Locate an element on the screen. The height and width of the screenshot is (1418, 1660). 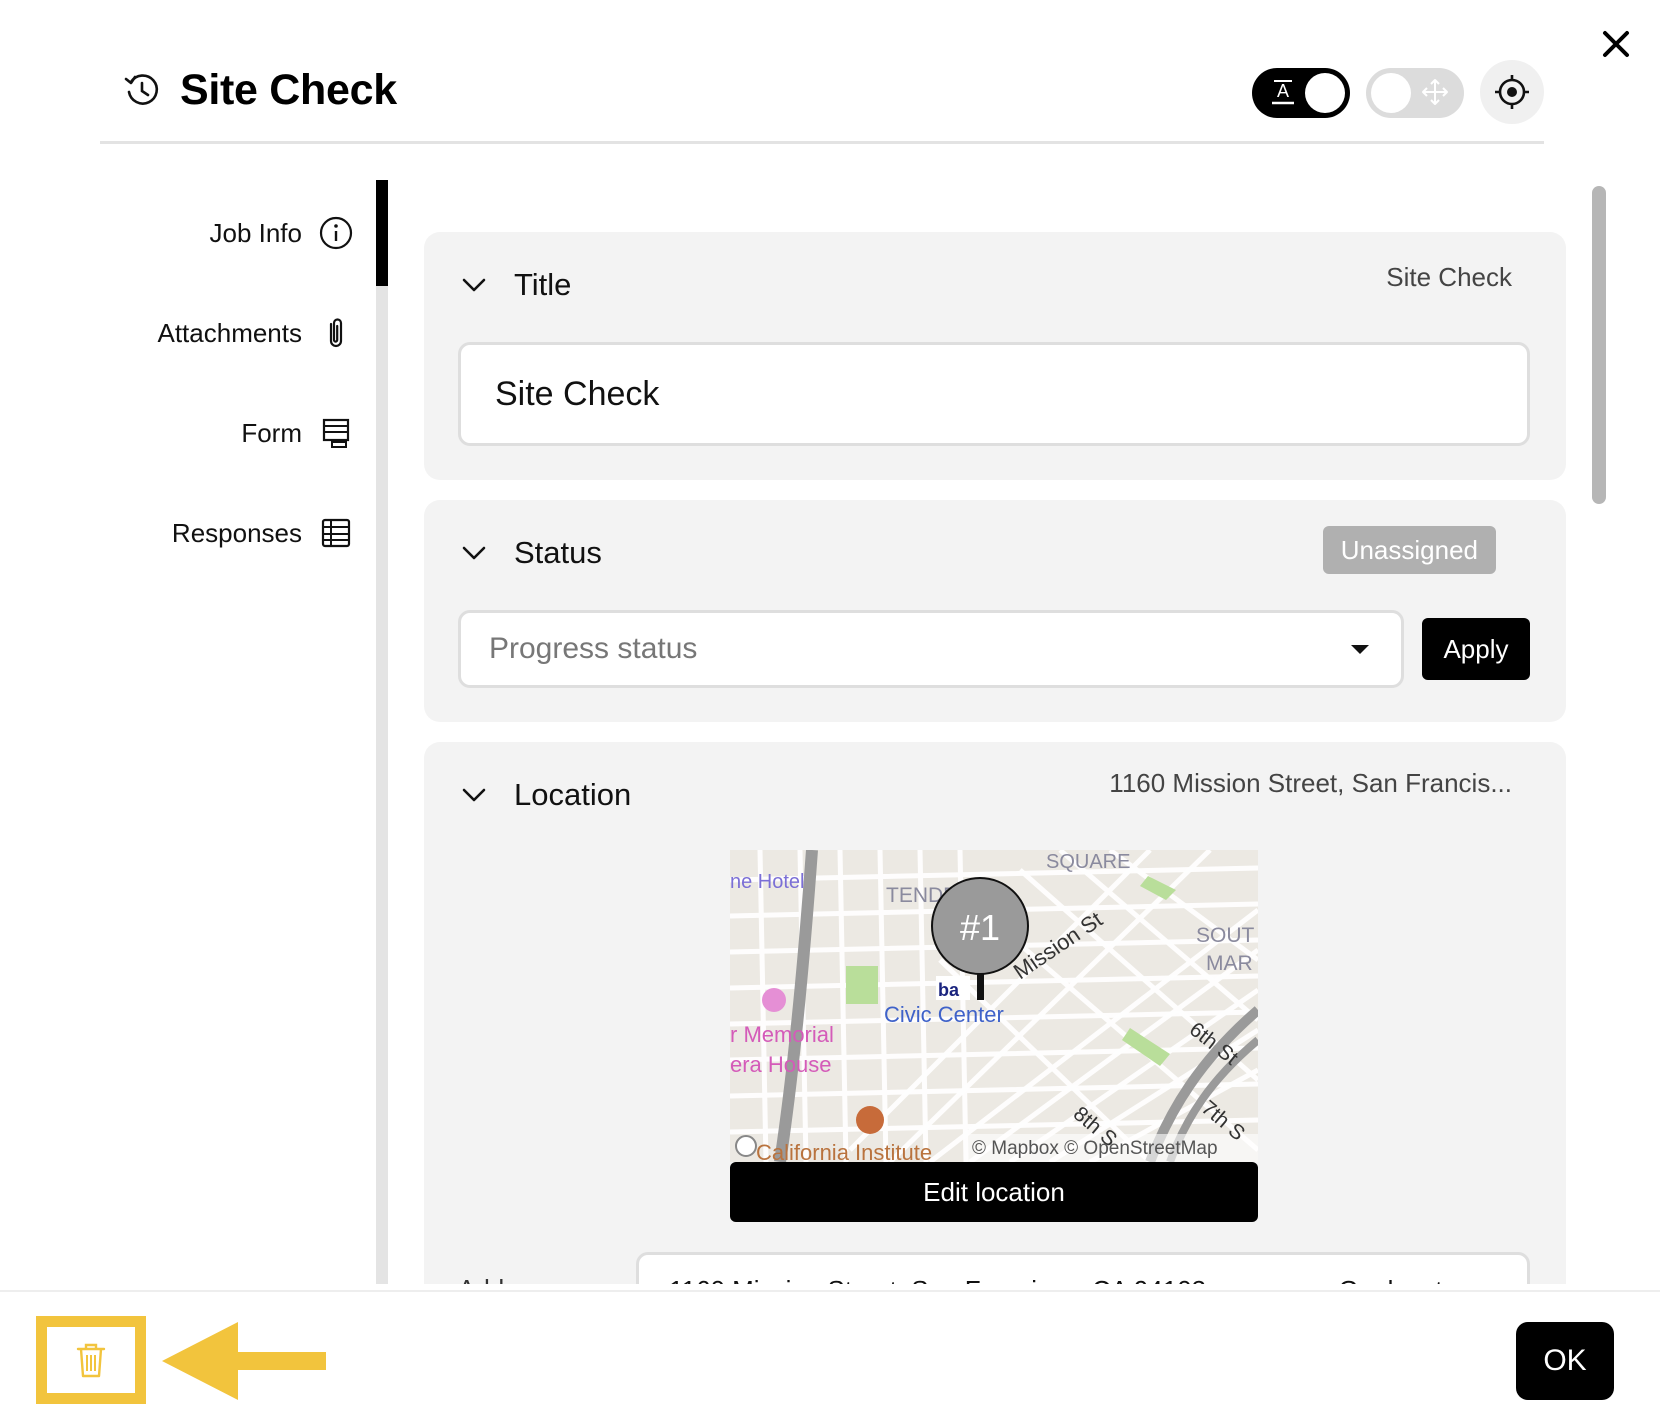
sidebar-item-label: Responses is located at coordinates (236, 532).